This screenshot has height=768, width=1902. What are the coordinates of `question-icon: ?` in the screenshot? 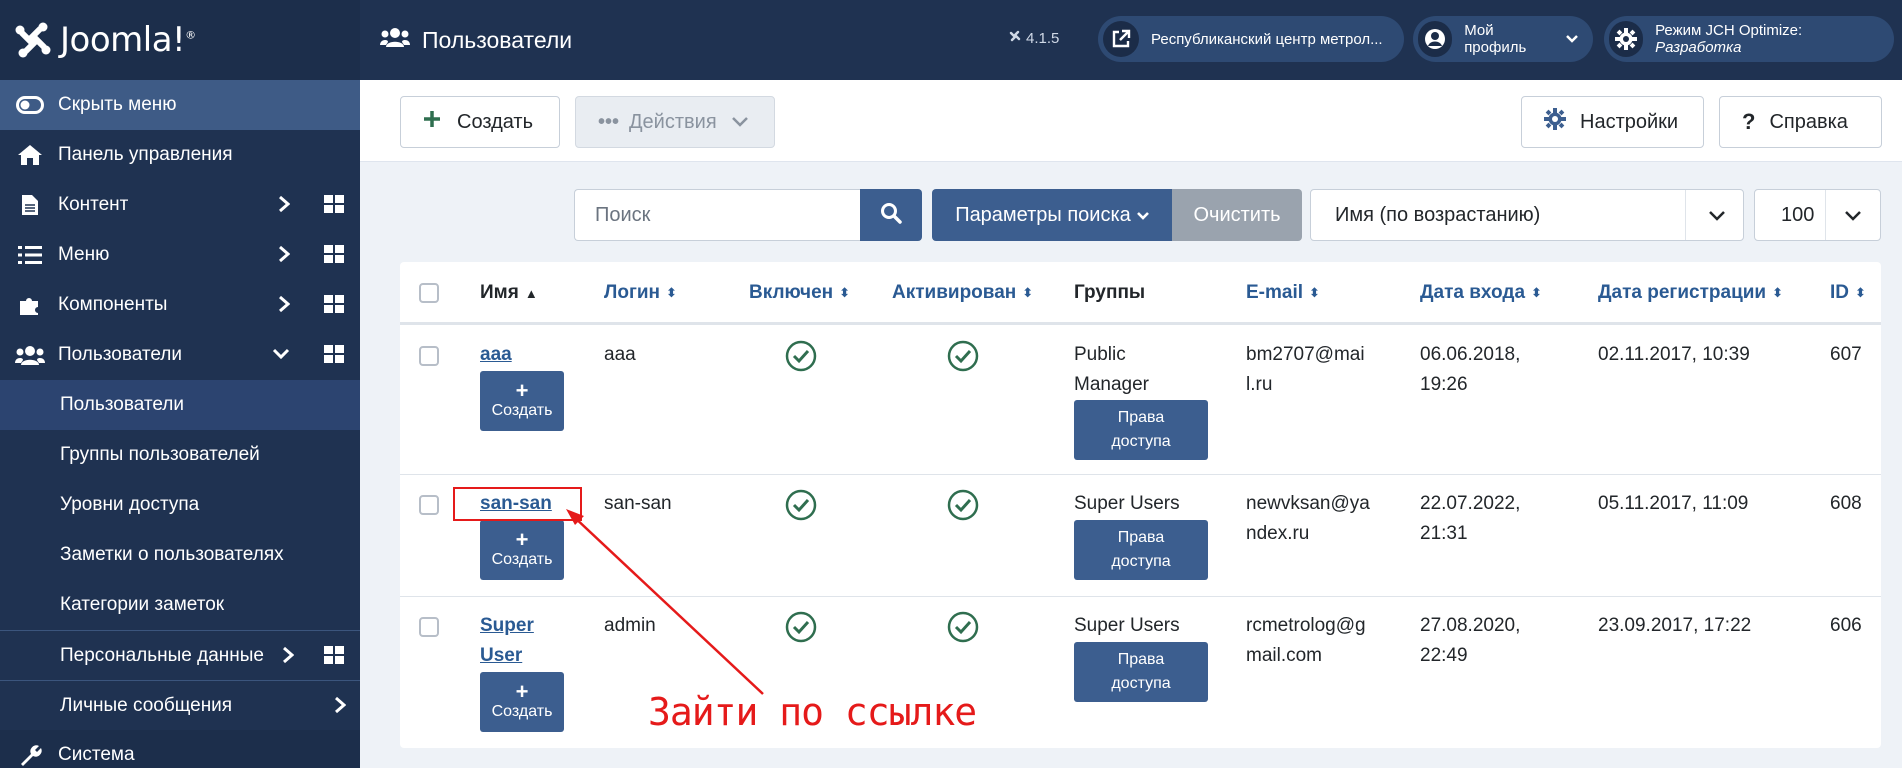 It's located at (1749, 121).